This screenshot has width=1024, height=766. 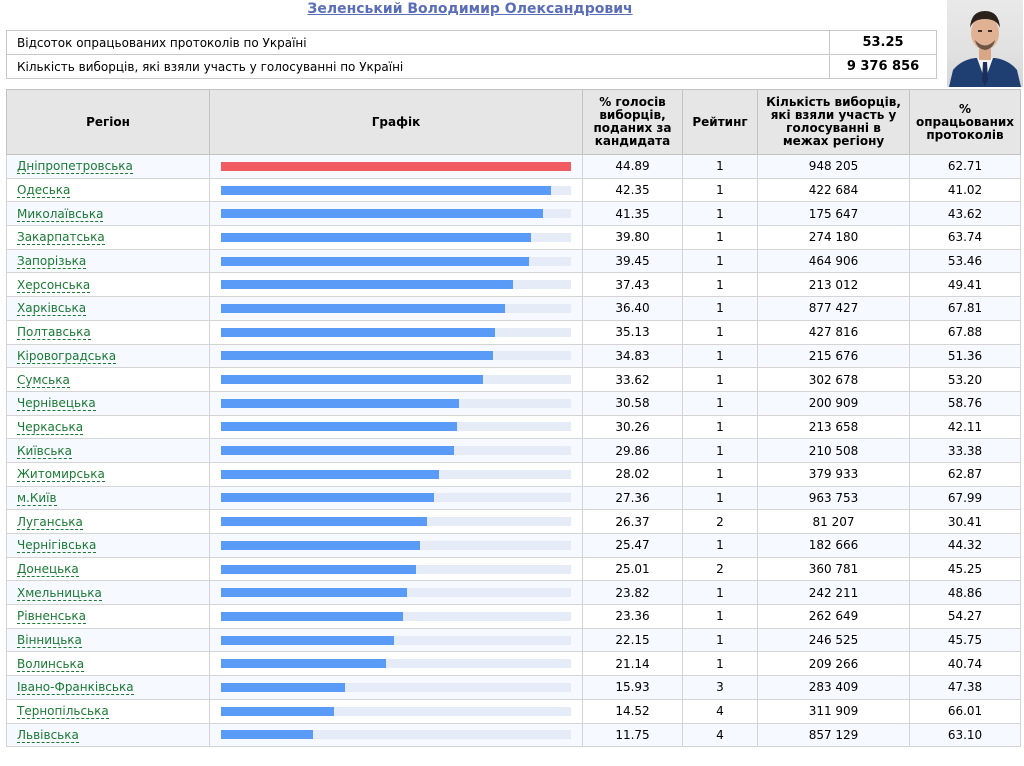 I want to click on region-link: Миколаївська, so click(x=60, y=214).